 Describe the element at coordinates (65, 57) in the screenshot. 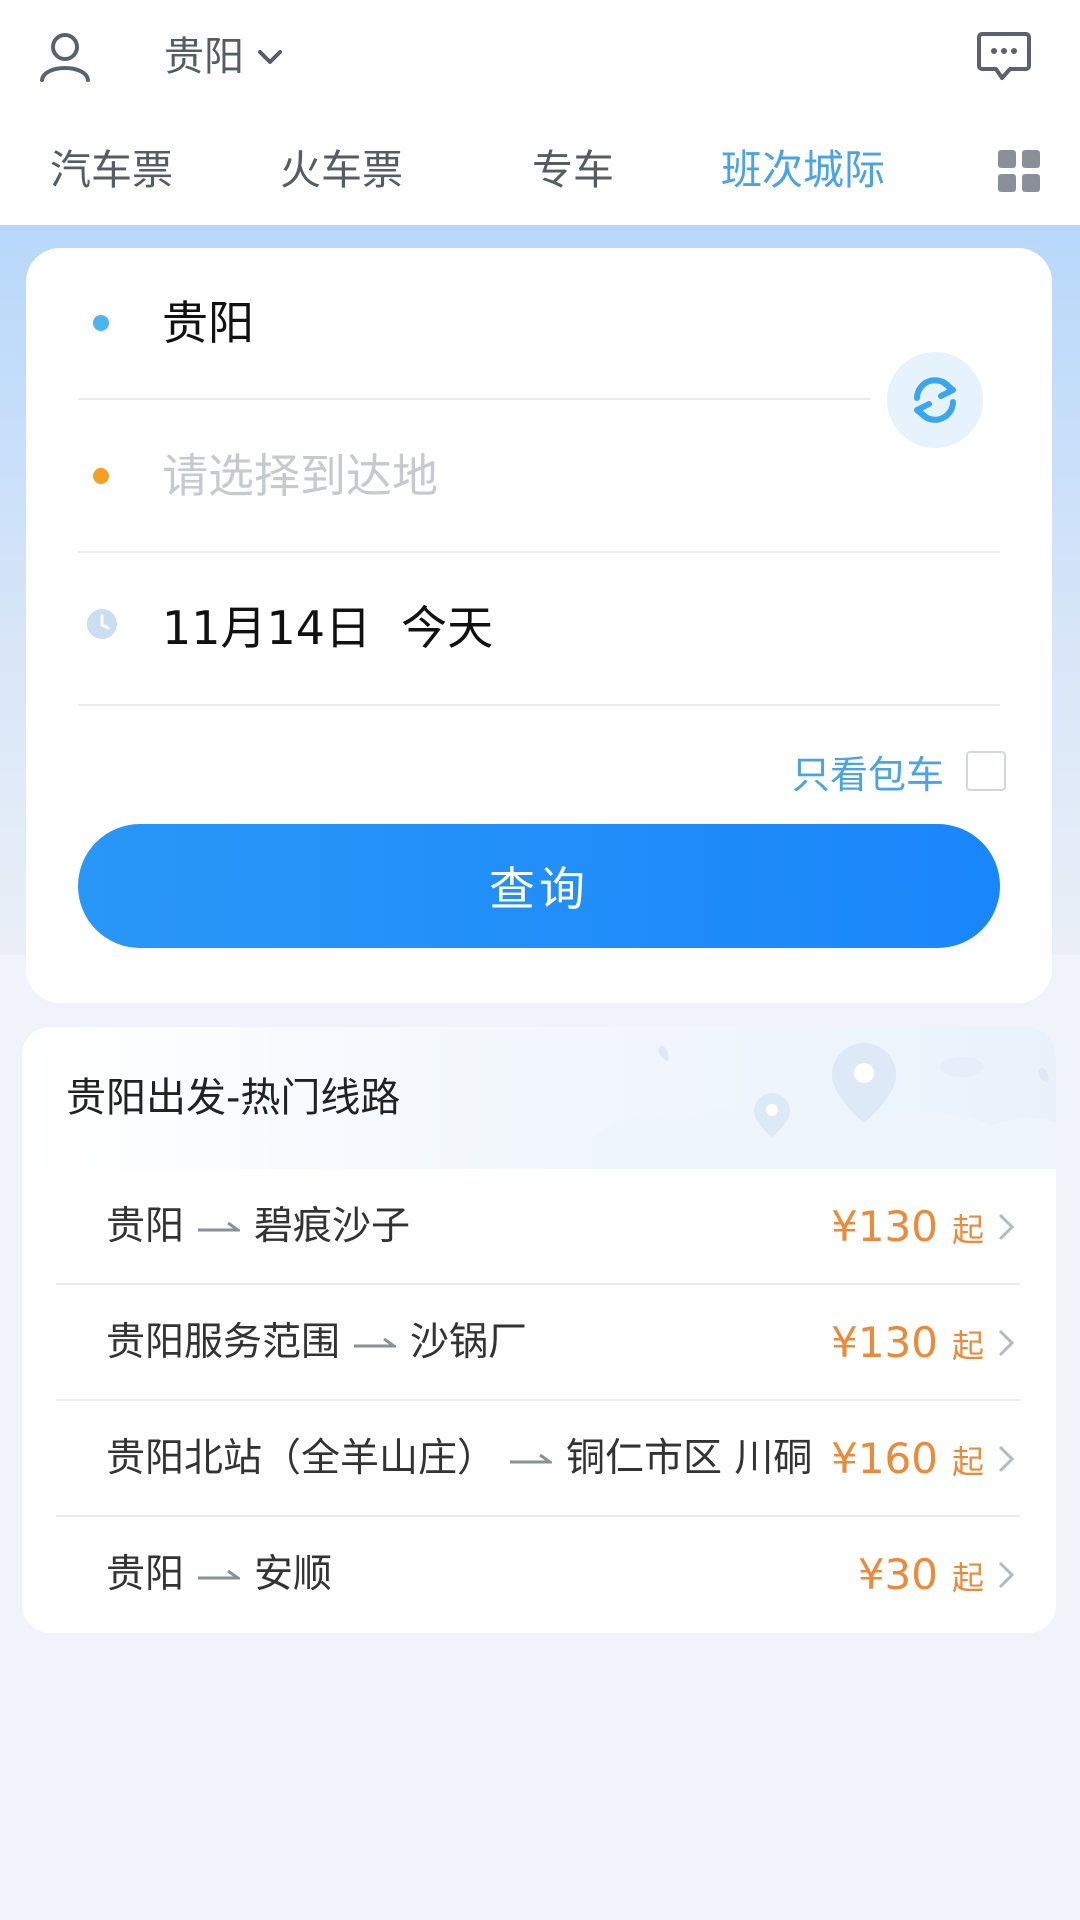

I see `user-icon` at that location.